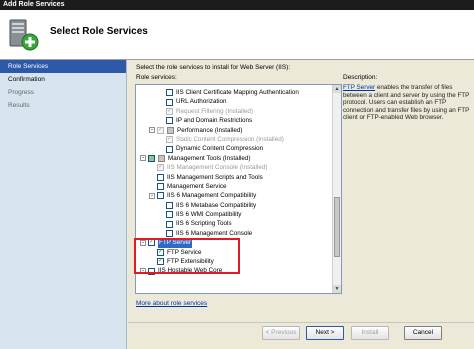  What do you see at coordinates (281, 333) in the screenshot?
I see `previous-button: < Previous` at bounding box center [281, 333].